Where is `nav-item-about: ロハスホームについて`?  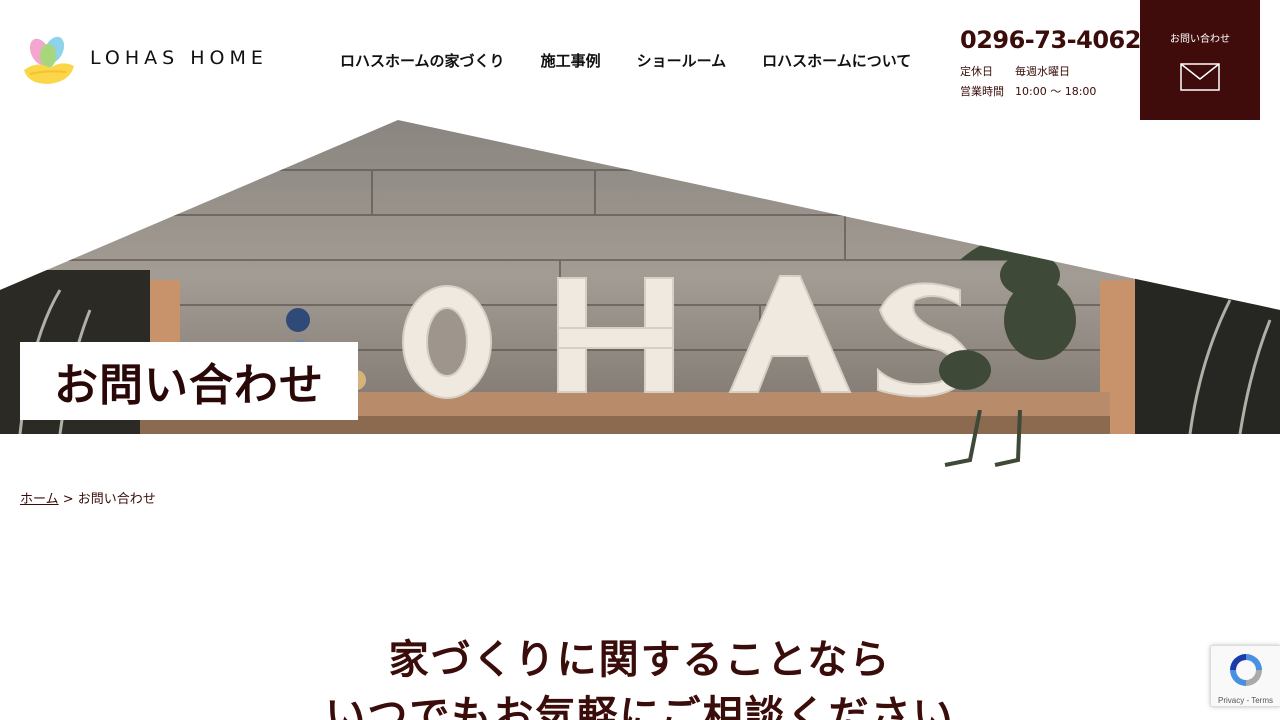 nav-item-about: ロハスホームについて is located at coordinates (836, 60).